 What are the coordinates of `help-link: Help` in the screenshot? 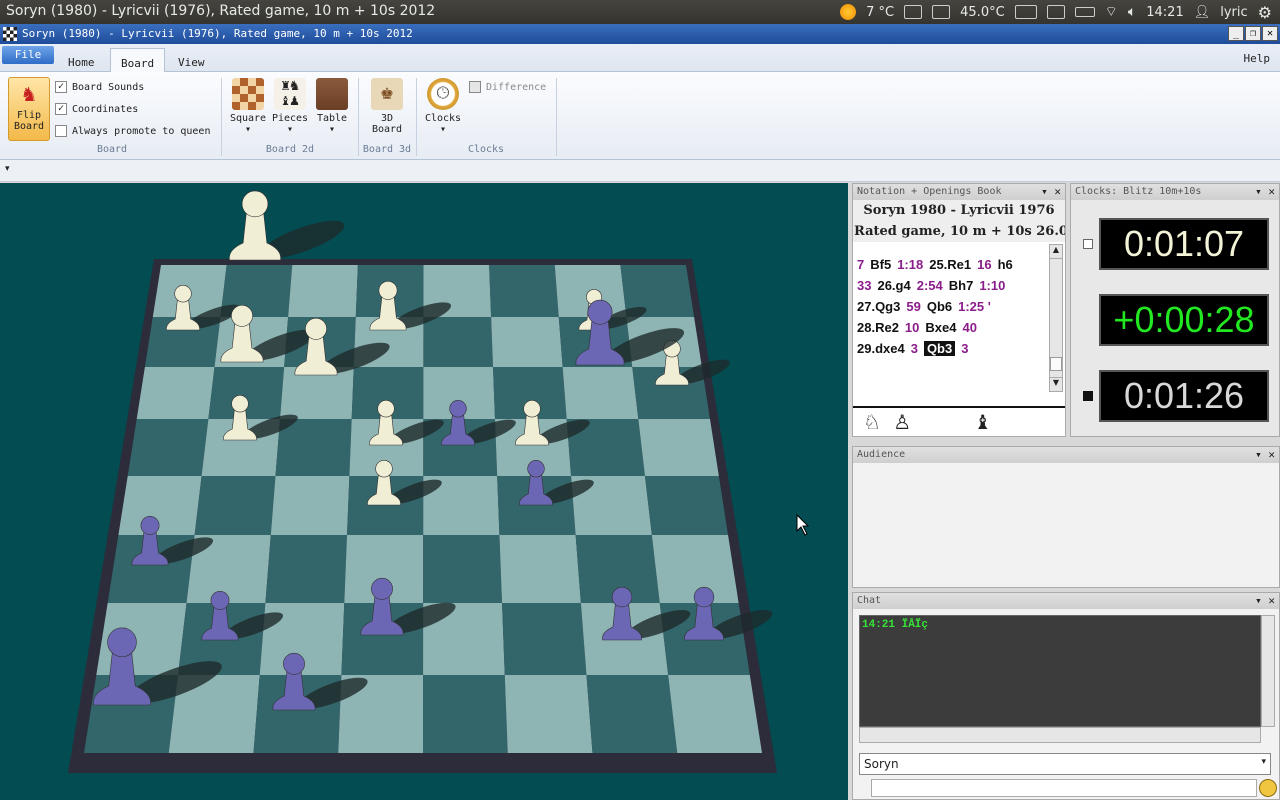 It's located at (1257, 58).